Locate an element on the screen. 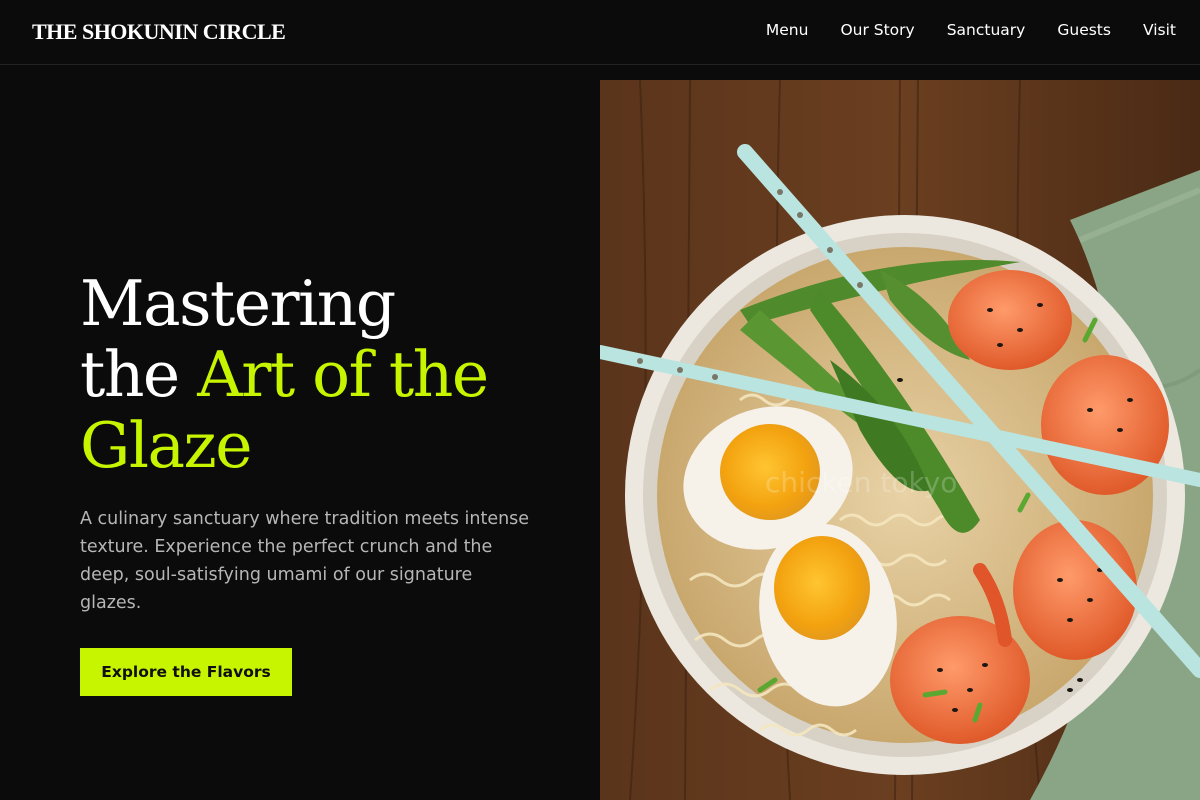 This screenshot has width=1200, height=800. photo-watermark: chicken tokyo is located at coordinates (861, 482).